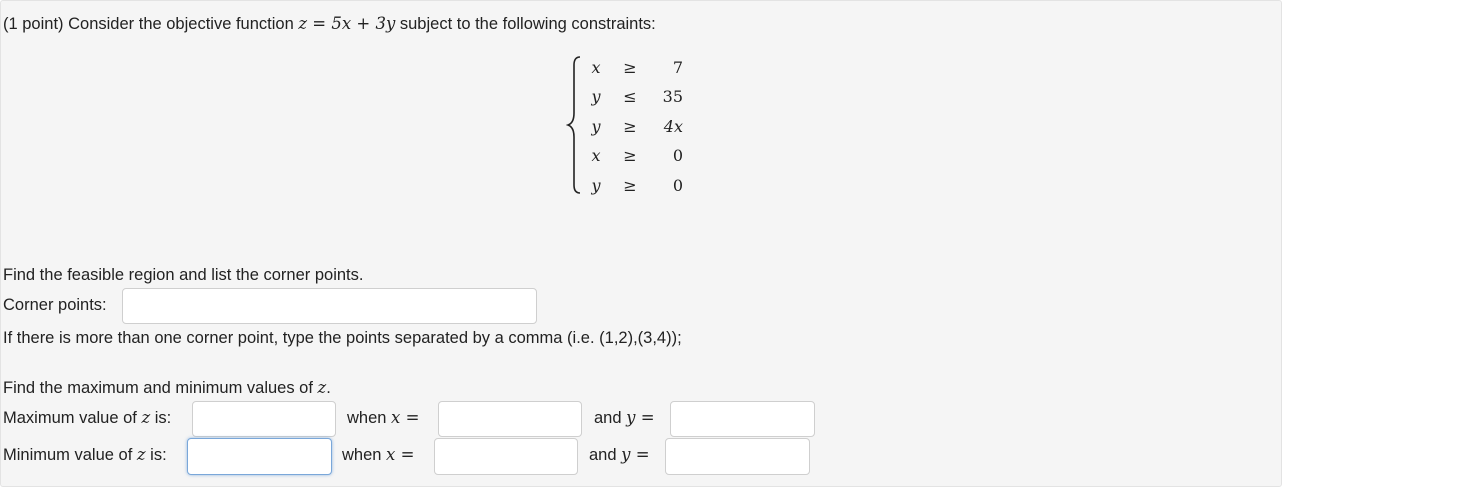 The image size is (1464, 491). Describe the element at coordinates (630, 185) in the screenshot. I see `constraint-5-op: ≥` at that location.